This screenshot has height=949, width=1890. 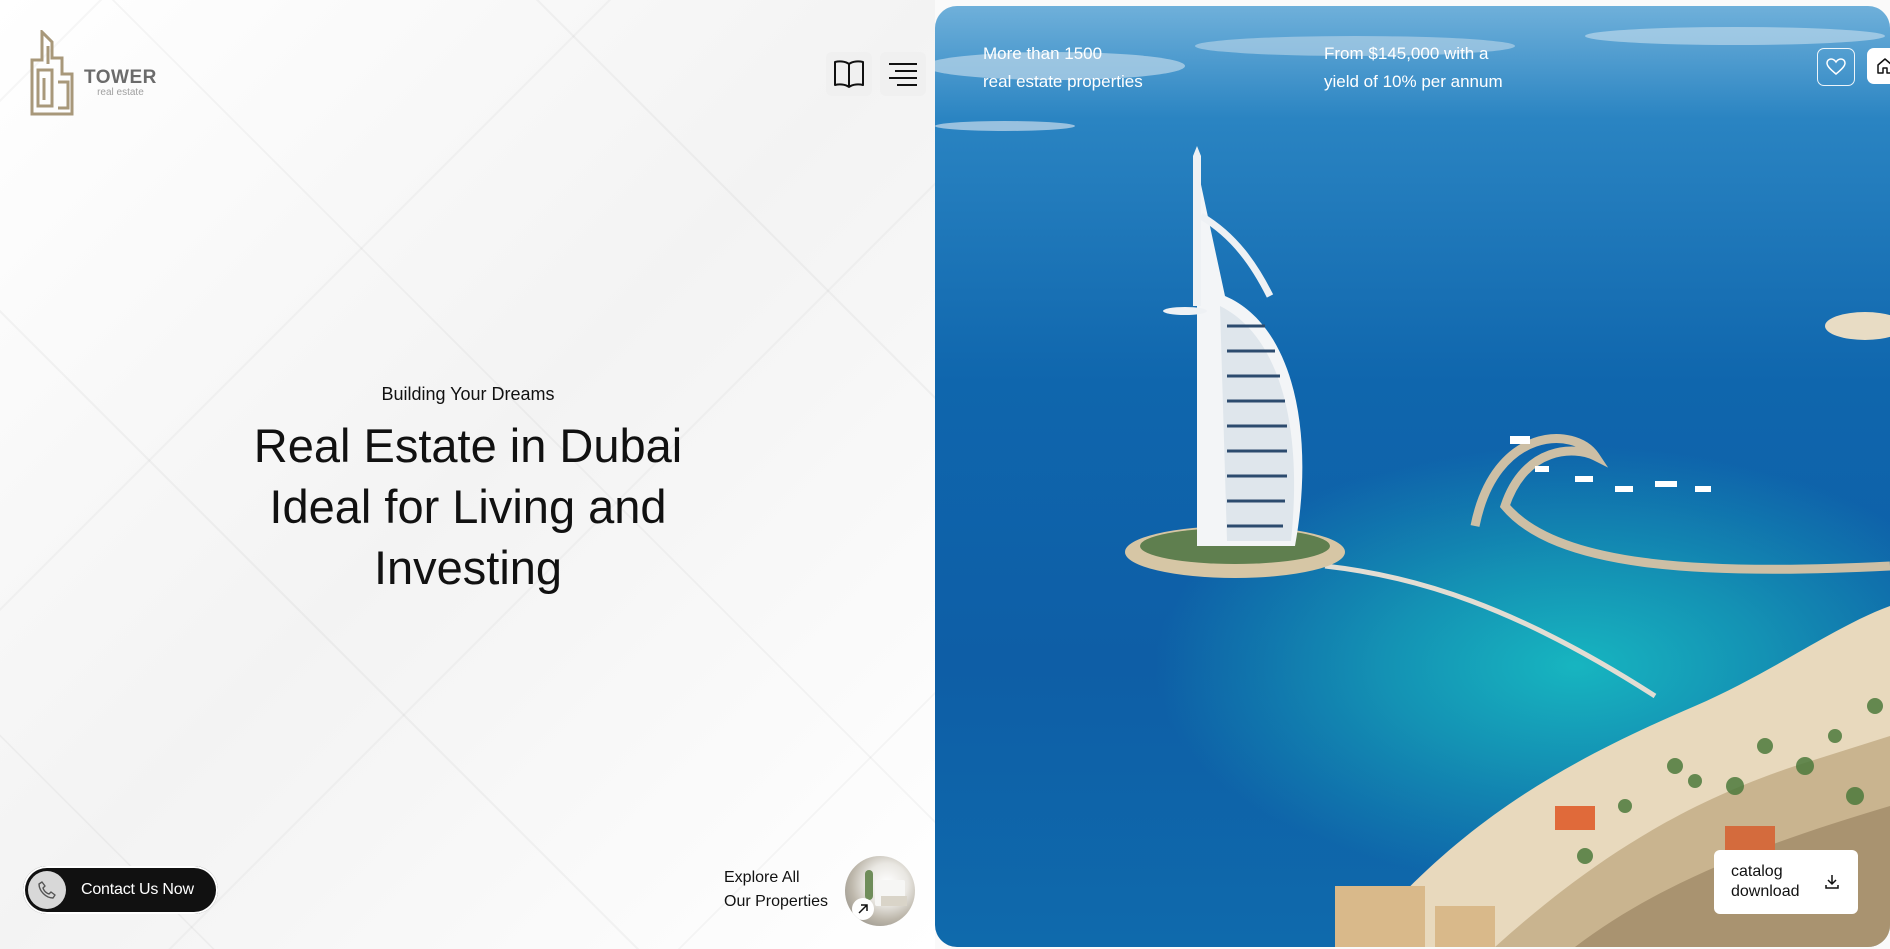 What do you see at coordinates (1063, 68) in the screenshot?
I see `stat-properties: More than 1500 real estate properties` at bounding box center [1063, 68].